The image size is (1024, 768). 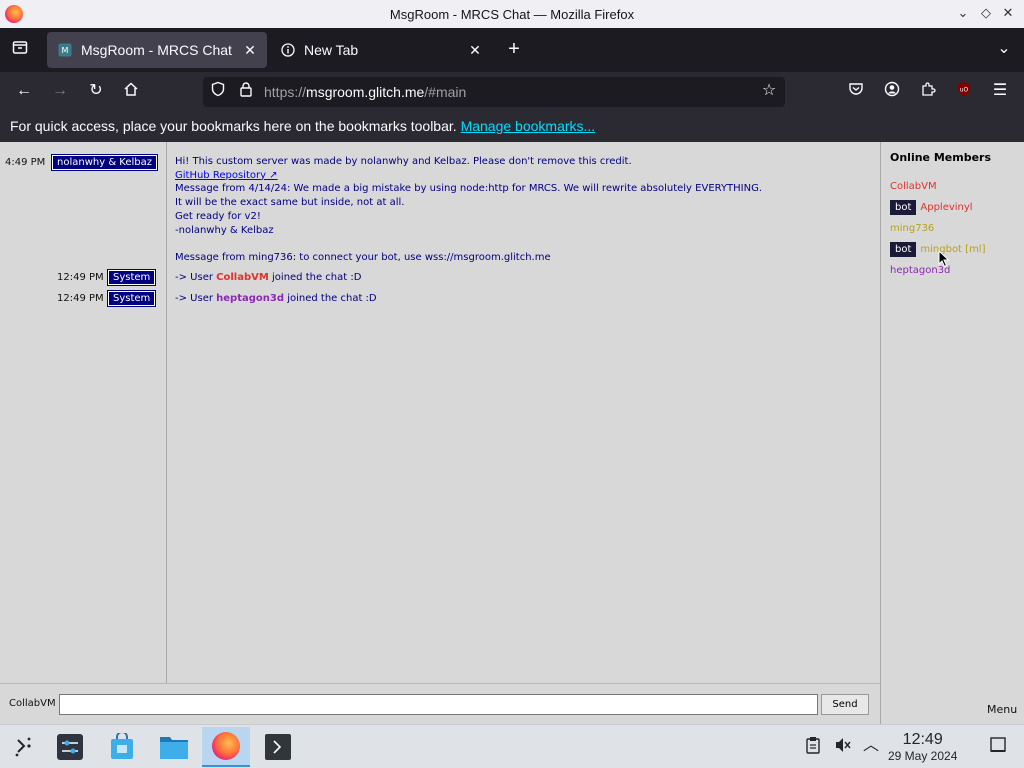 I want to click on svg-text: M, so click(x=65, y=50).